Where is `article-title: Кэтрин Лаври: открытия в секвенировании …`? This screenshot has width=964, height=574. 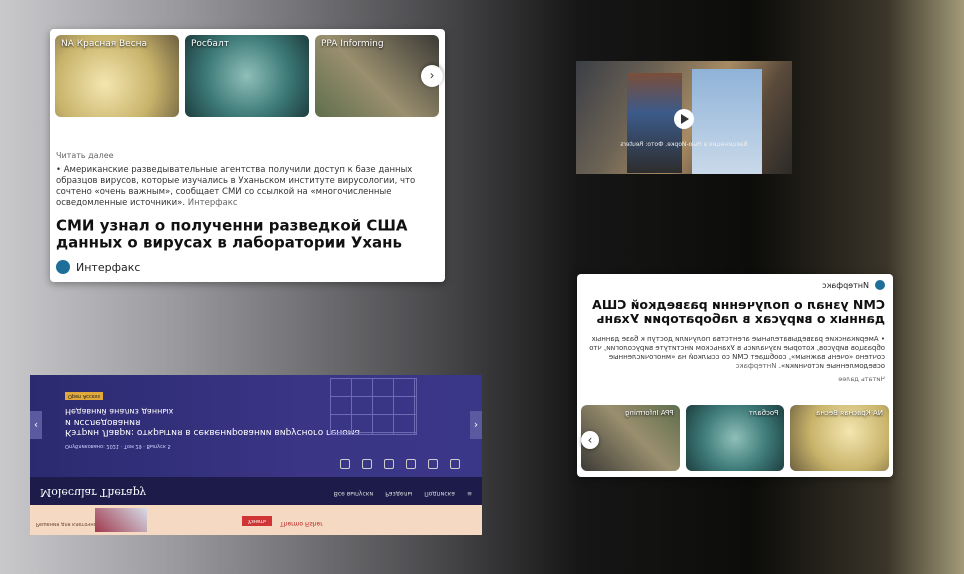 article-title: Кэтрин Лаври: открытия в секвенировании … is located at coordinates (215, 426).